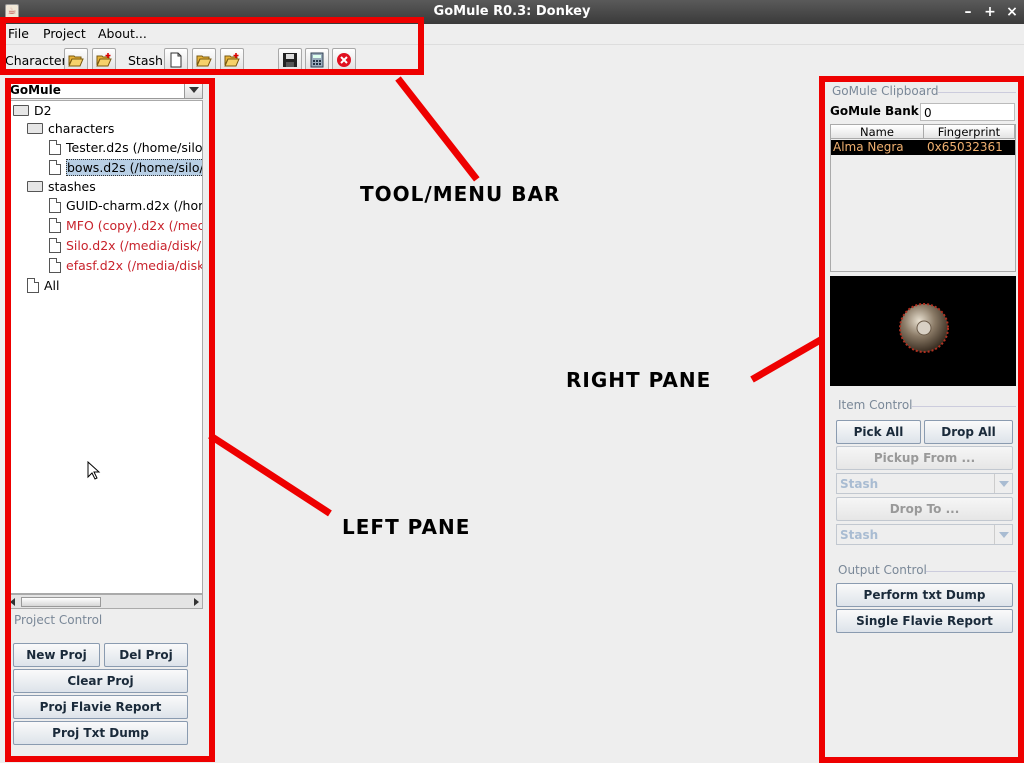  Describe the element at coordinates (437, 129) in the screenshot. I see `toolbar-annotation-line` at that location.